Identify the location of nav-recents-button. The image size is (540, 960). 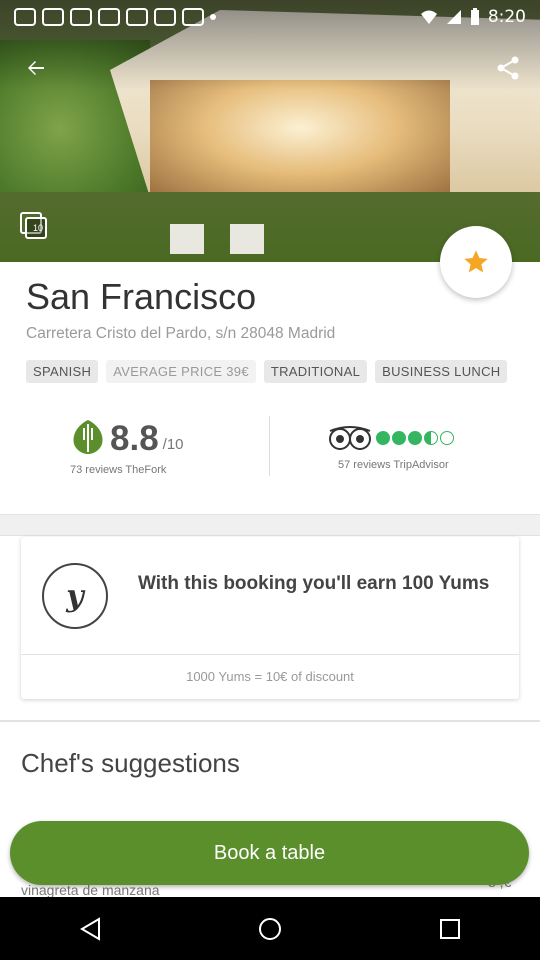
(450, 929).